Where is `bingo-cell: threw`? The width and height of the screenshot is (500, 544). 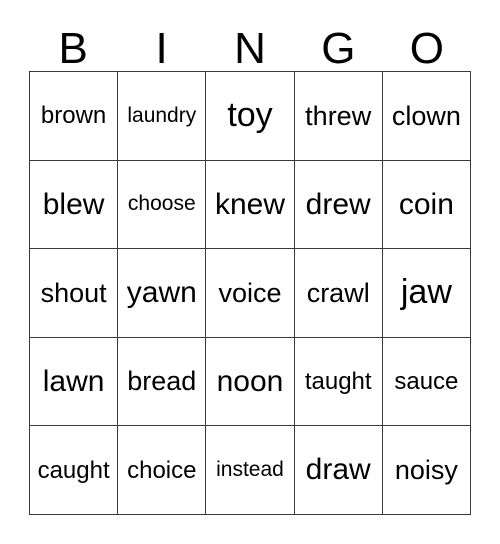
bingo-cell: threw is located at coordinates (338, 116).